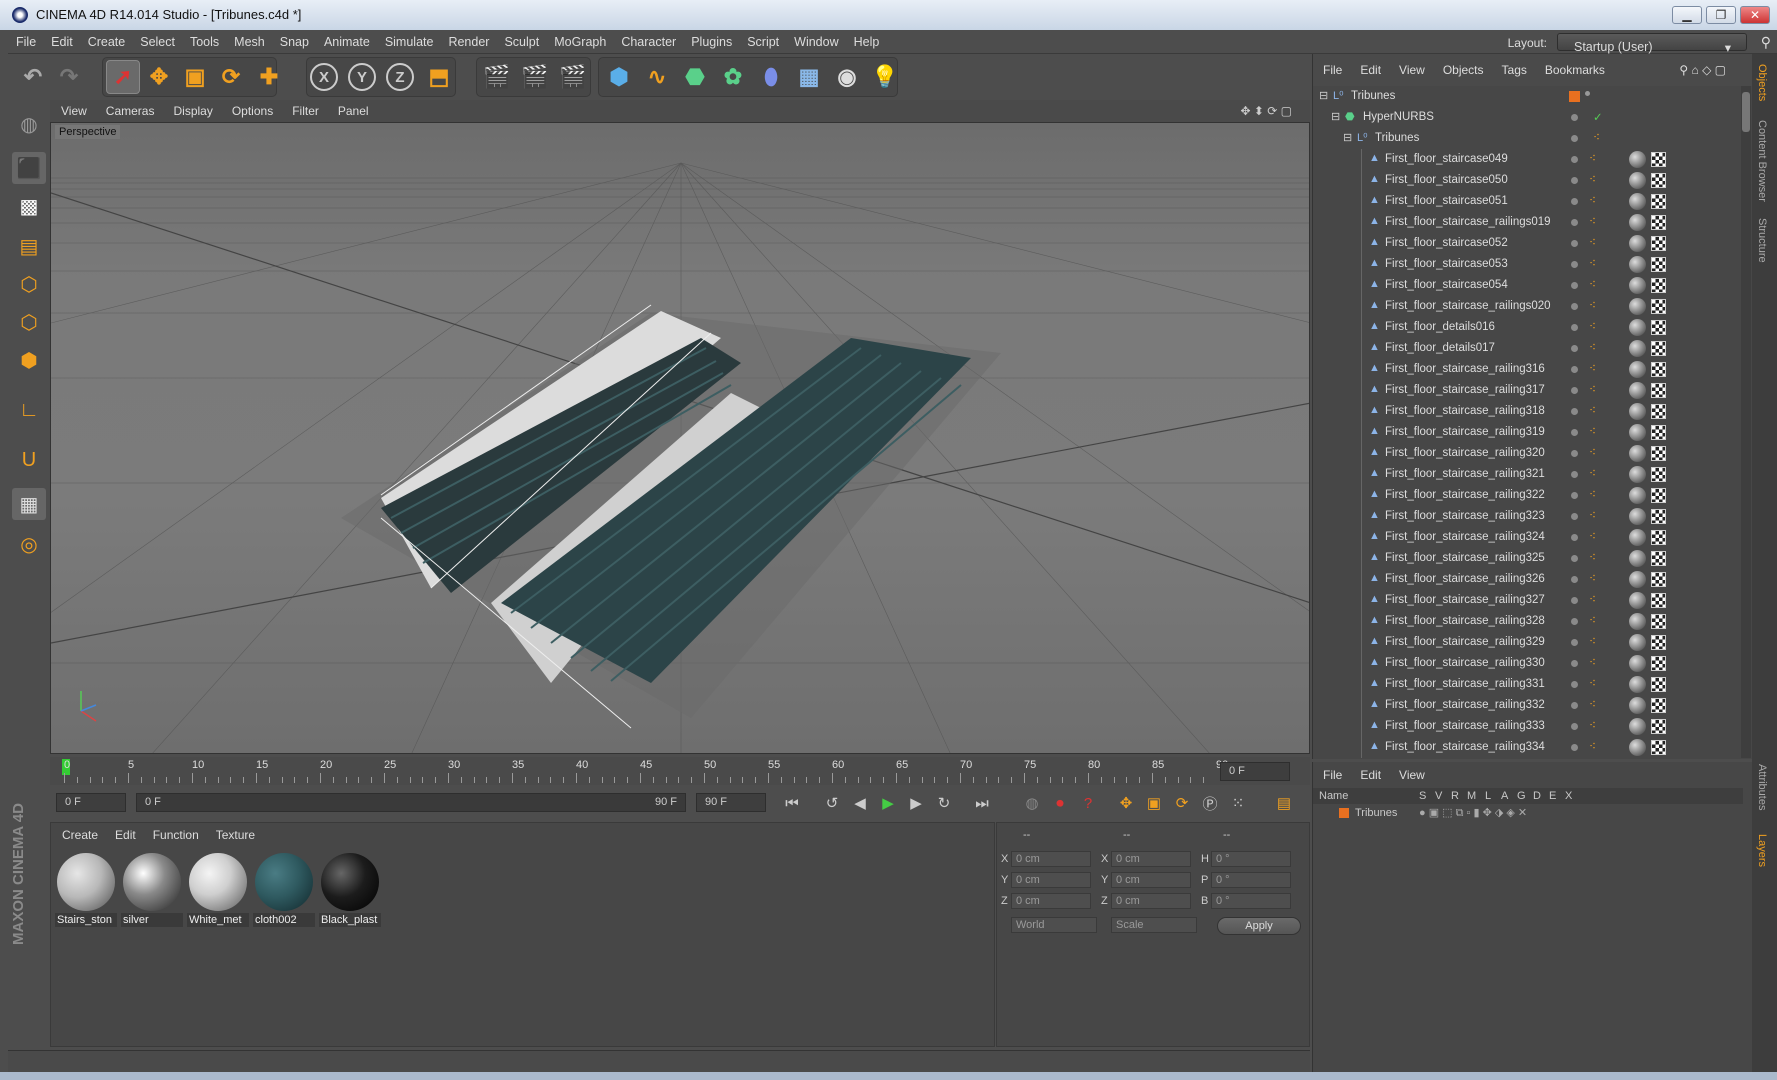  What do you see at coordinates (1574, 65) in the screenshot?
I see `objects-menu-bookmarks: Bookmarks` at bounding box center [1574, 65].